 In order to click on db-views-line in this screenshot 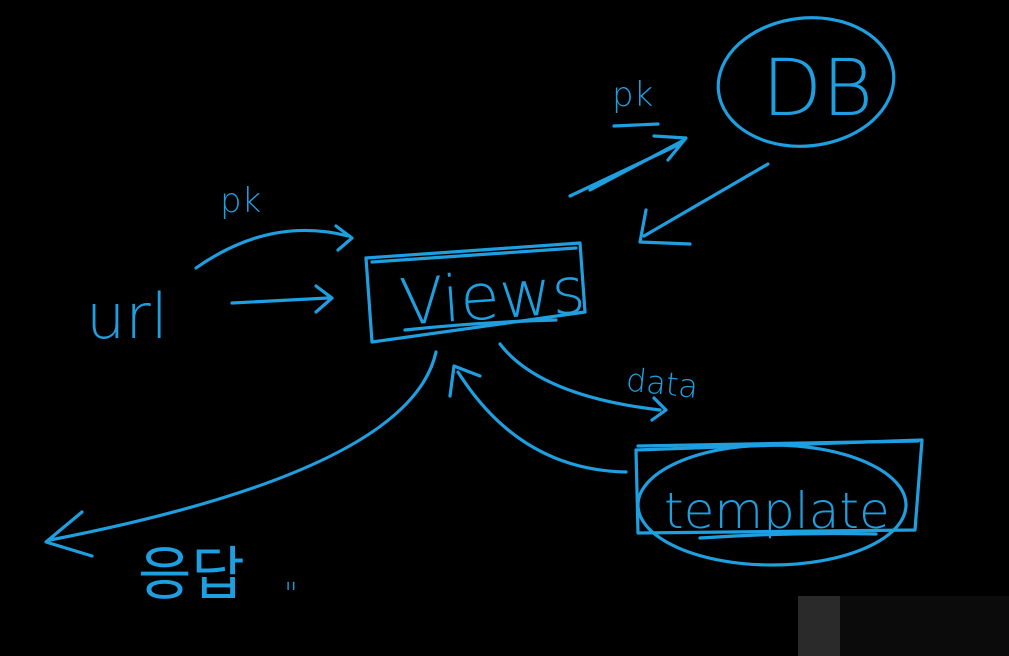, I will do `click(706, 200)`.